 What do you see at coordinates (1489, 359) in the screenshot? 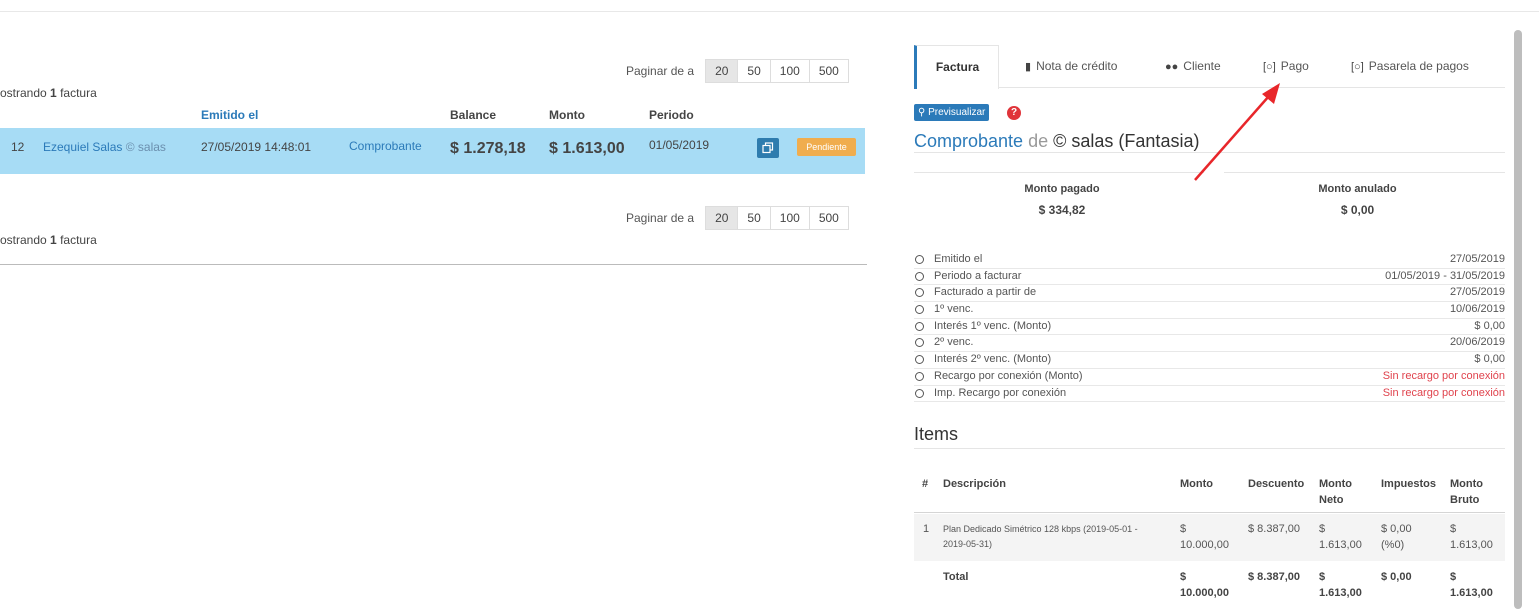
I see `field-value: $ 0,00` at bounding box center [1489, 359].